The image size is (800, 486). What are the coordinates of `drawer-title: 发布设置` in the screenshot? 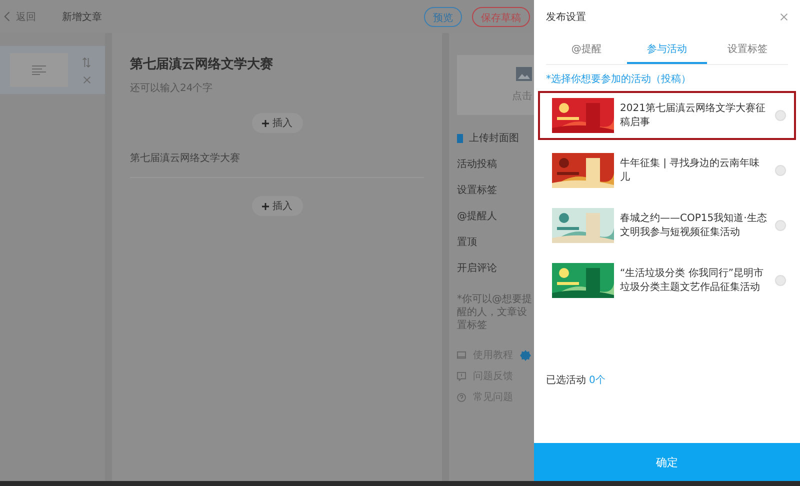 It's located at (566, 17).